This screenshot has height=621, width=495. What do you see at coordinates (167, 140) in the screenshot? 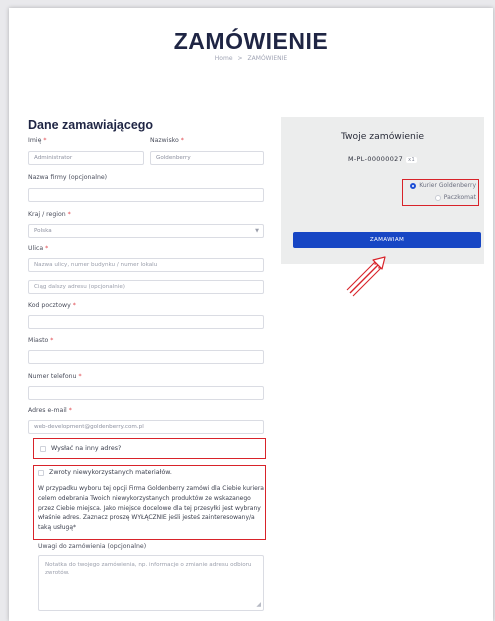
I see `last-name-label: Nazwisko *` at bounding box center [167, 140].